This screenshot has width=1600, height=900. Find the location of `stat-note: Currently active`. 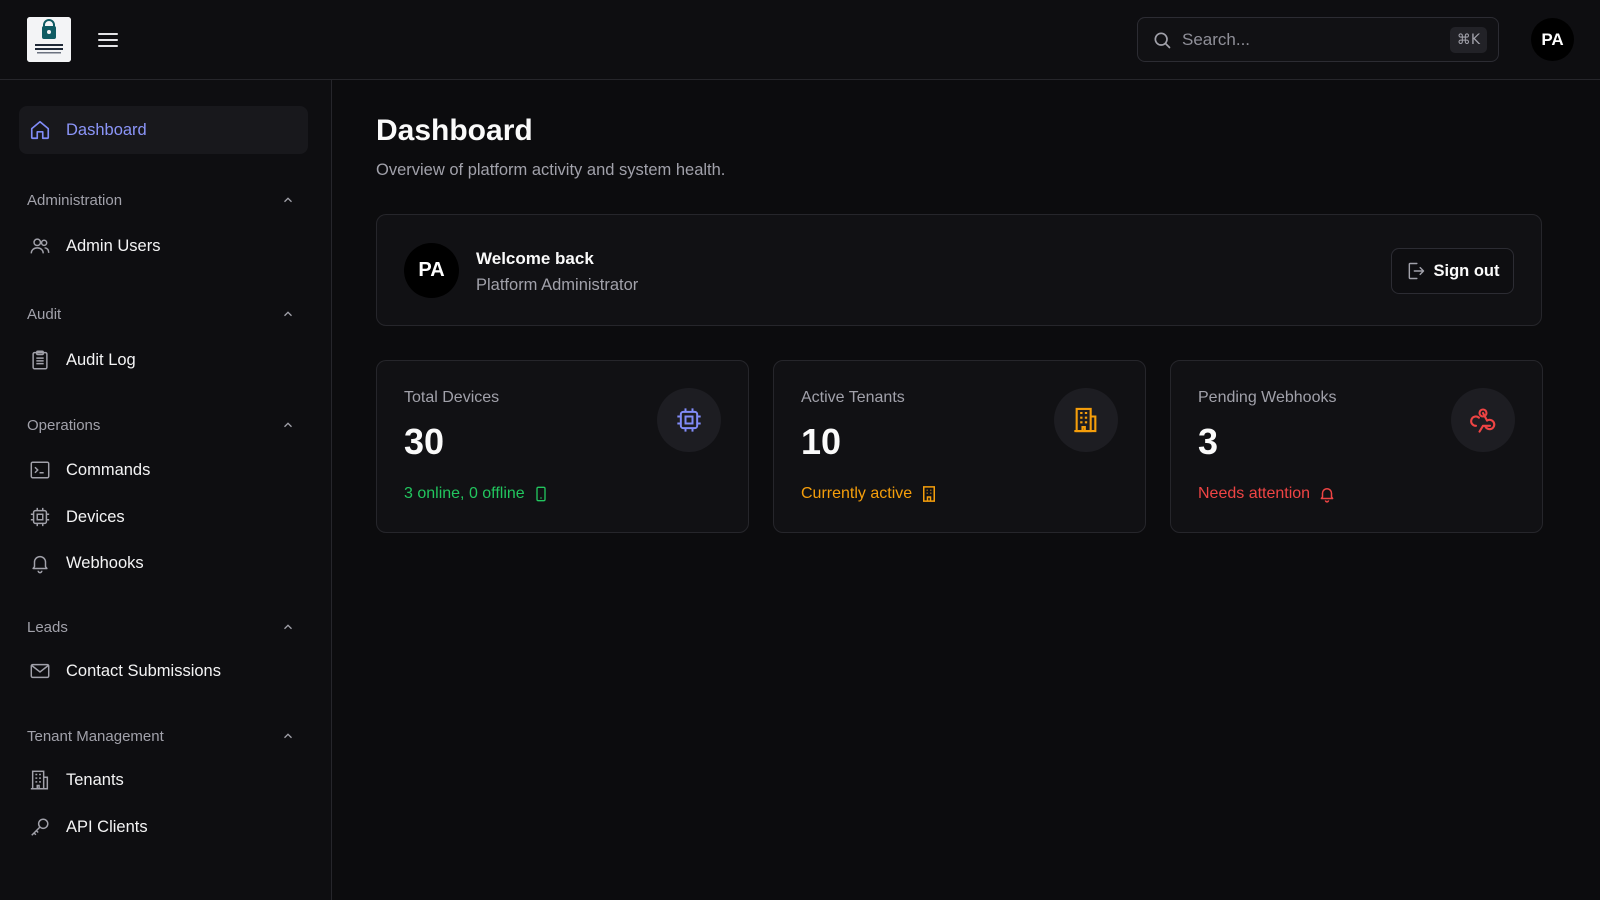

stat-note: Currently active is located at coordinates (869, 494).